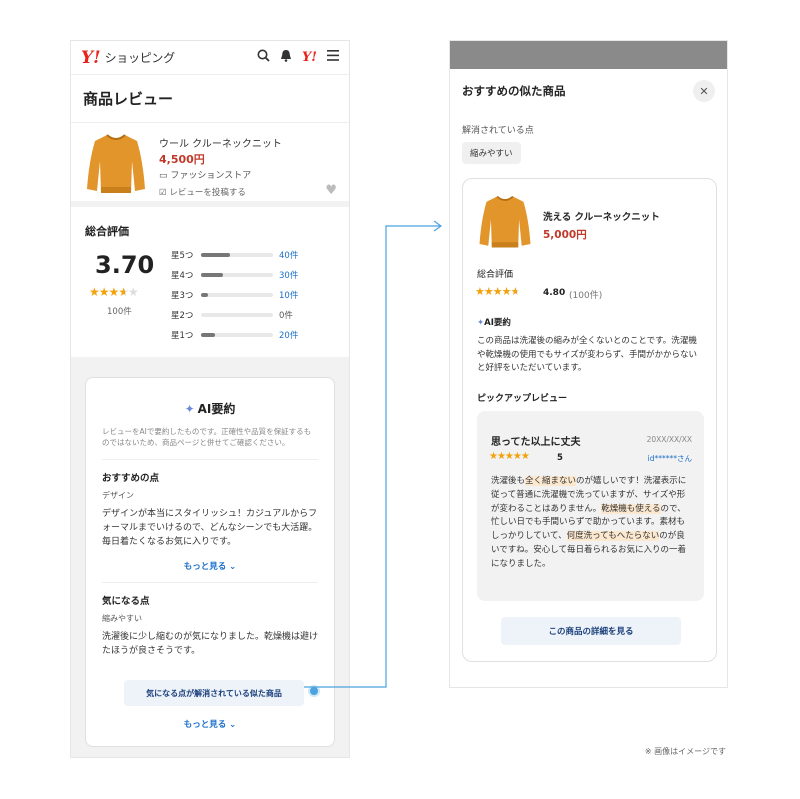  What do you see at coordinates (493, 291) in the screenshot?
I see `star-icon: ★★★★` at bounding box center [493, 291].